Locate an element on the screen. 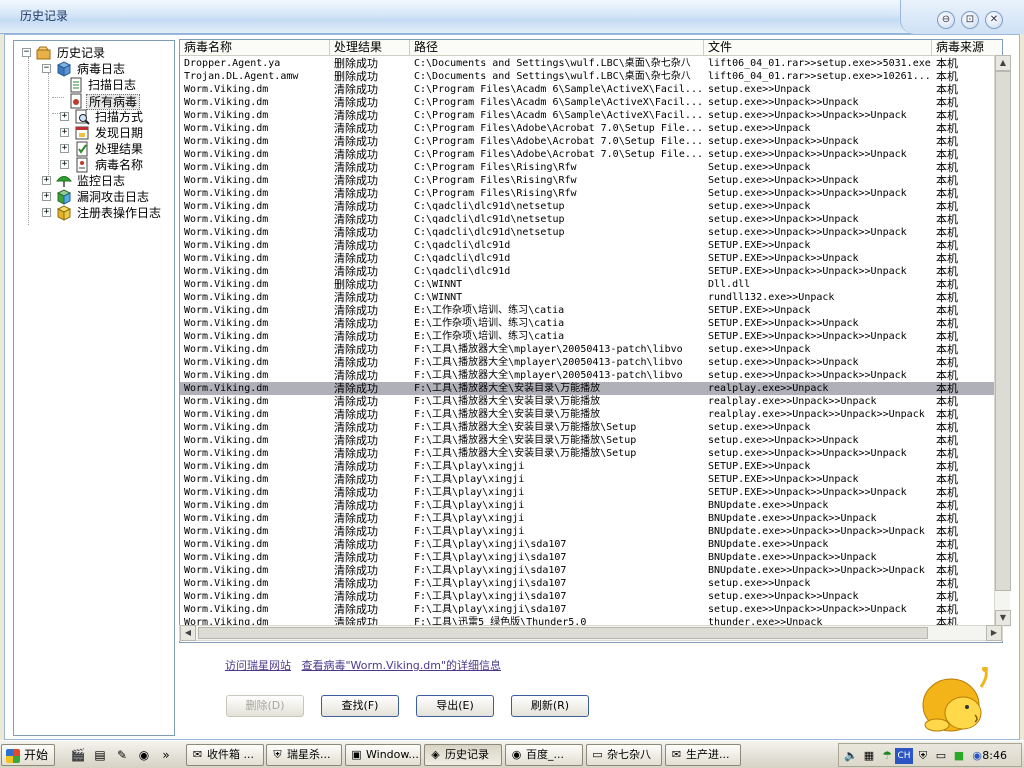 The height and width of the screenshot is (768, 1024). restore-button: ⊡ is located at coordinates (970, 20).